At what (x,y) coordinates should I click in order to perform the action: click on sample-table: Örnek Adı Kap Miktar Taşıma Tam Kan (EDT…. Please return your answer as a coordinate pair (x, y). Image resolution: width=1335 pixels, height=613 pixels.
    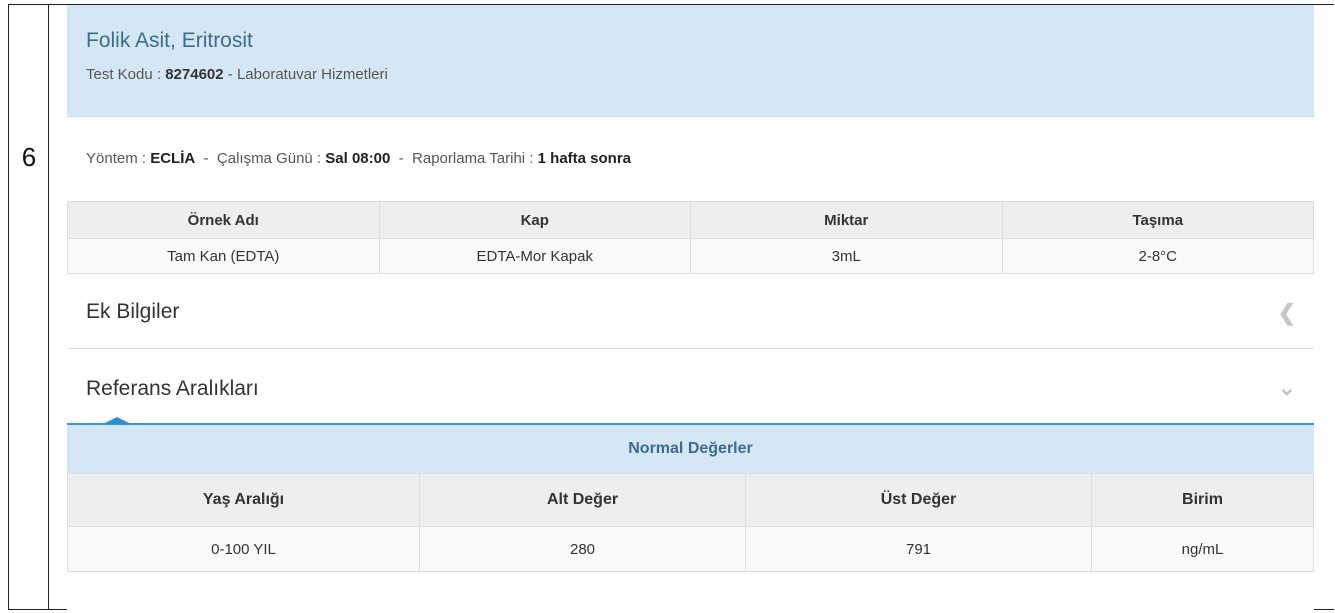
    Looking at the image, I should click on (690, 237).